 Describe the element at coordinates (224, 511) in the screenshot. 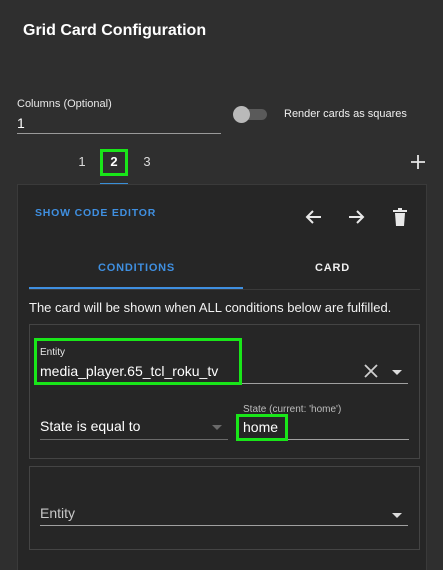

I see `entity-input-2: Entity` at that location.